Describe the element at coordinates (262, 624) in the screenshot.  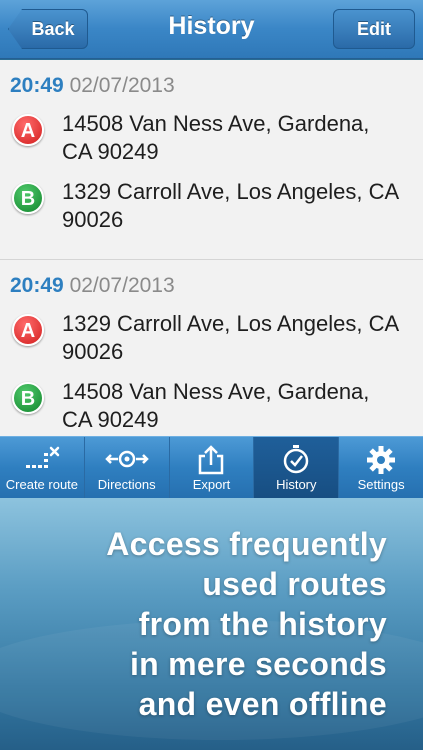
I see `promo-line: from the history` at that location.